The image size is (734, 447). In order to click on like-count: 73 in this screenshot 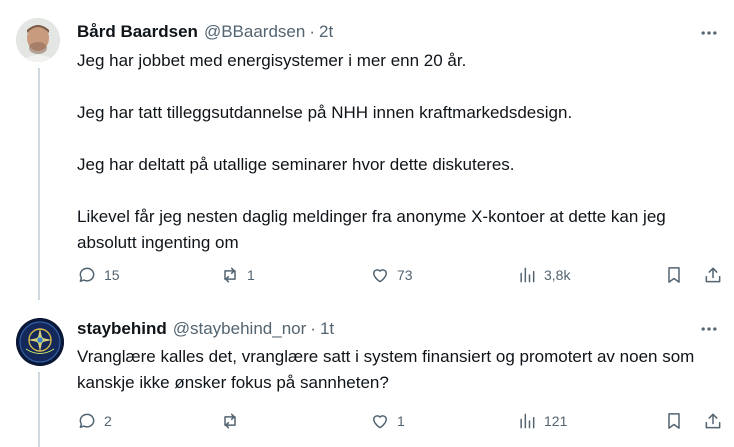, I will do `click(405, 275)`.